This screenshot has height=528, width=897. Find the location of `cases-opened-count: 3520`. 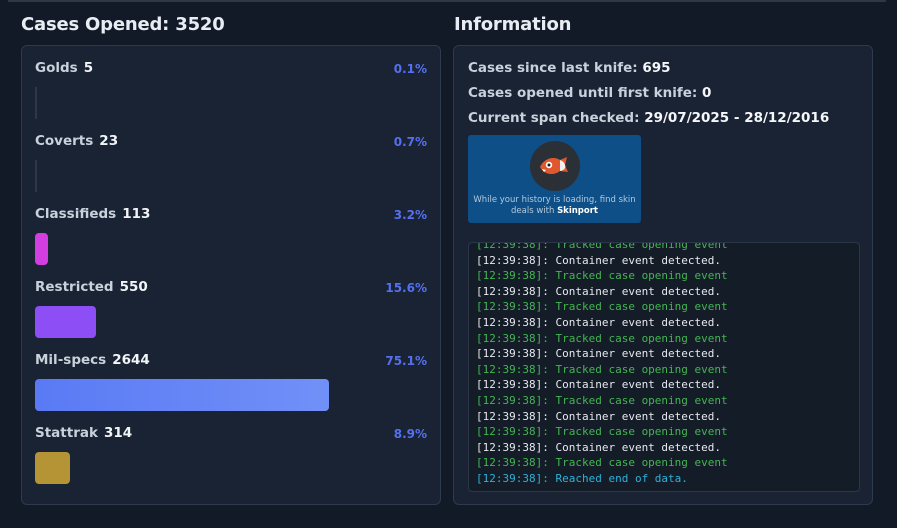

cases-opened-count: 3520 is located at coordinates (200, 24).